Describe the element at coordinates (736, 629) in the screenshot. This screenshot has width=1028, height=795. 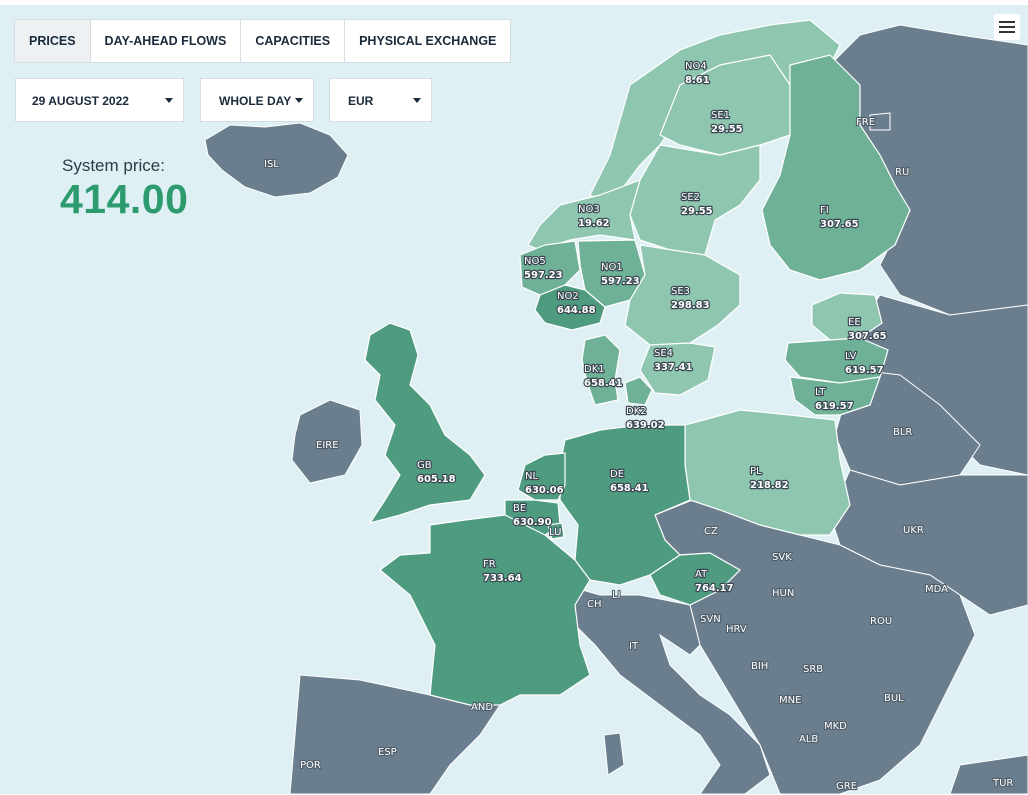
I see `country-label: HRV` at that location.